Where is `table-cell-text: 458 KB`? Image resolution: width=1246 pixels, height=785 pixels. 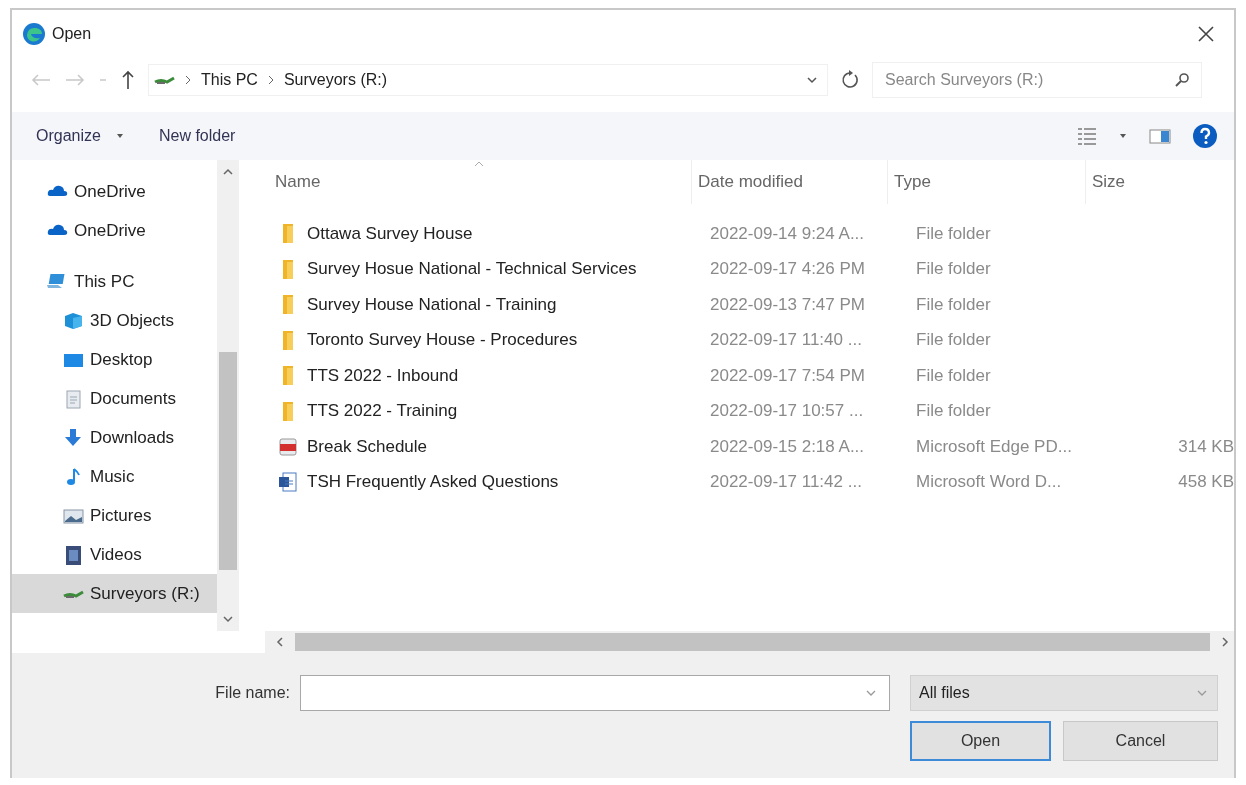
table-cell-text: 458 KB is located at coordinates (1205, 482).